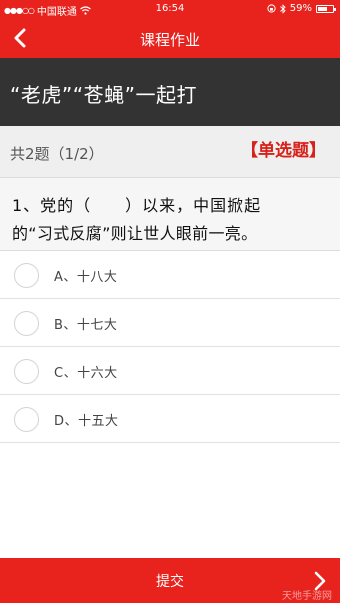 This screenshot has width=340, height=603. What do you see at coordinates (307, 596) in the screenshot?
I see `watermark: 天地手游网` at bounding box center [307, 596].